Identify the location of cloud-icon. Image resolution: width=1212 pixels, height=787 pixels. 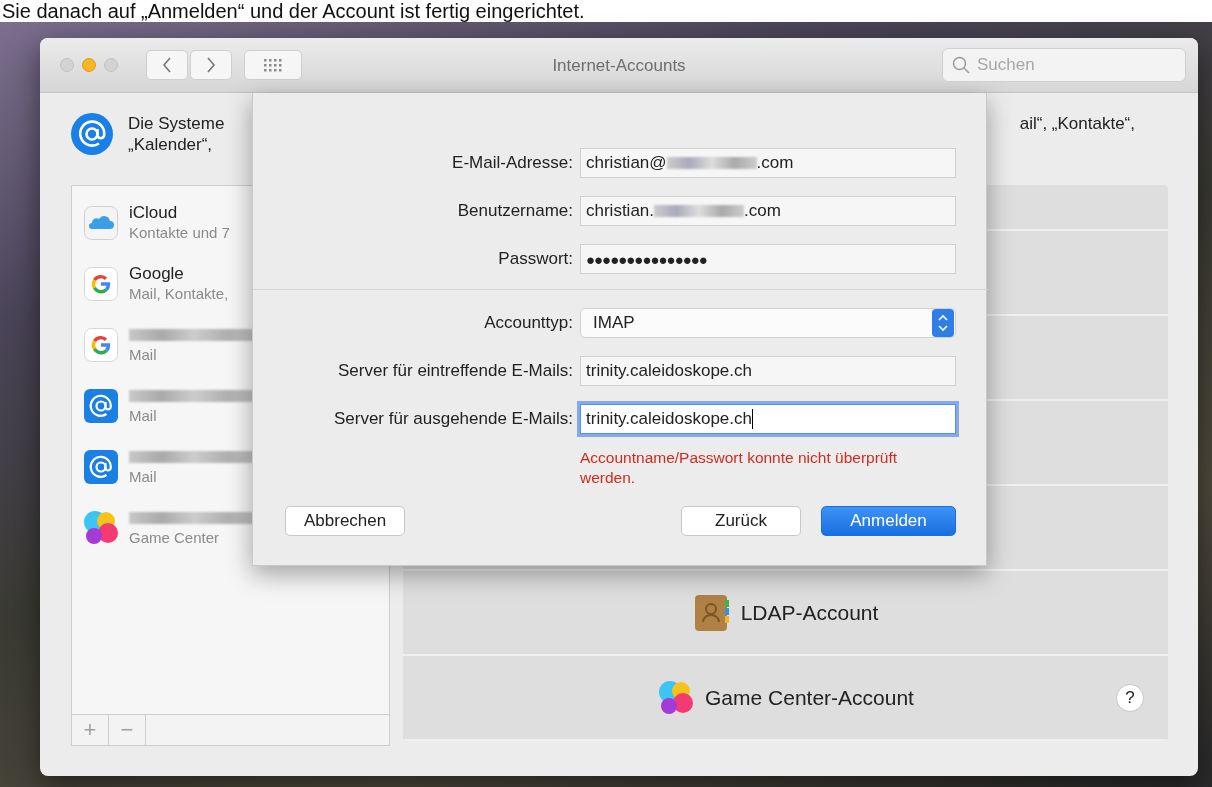
(101, 222).